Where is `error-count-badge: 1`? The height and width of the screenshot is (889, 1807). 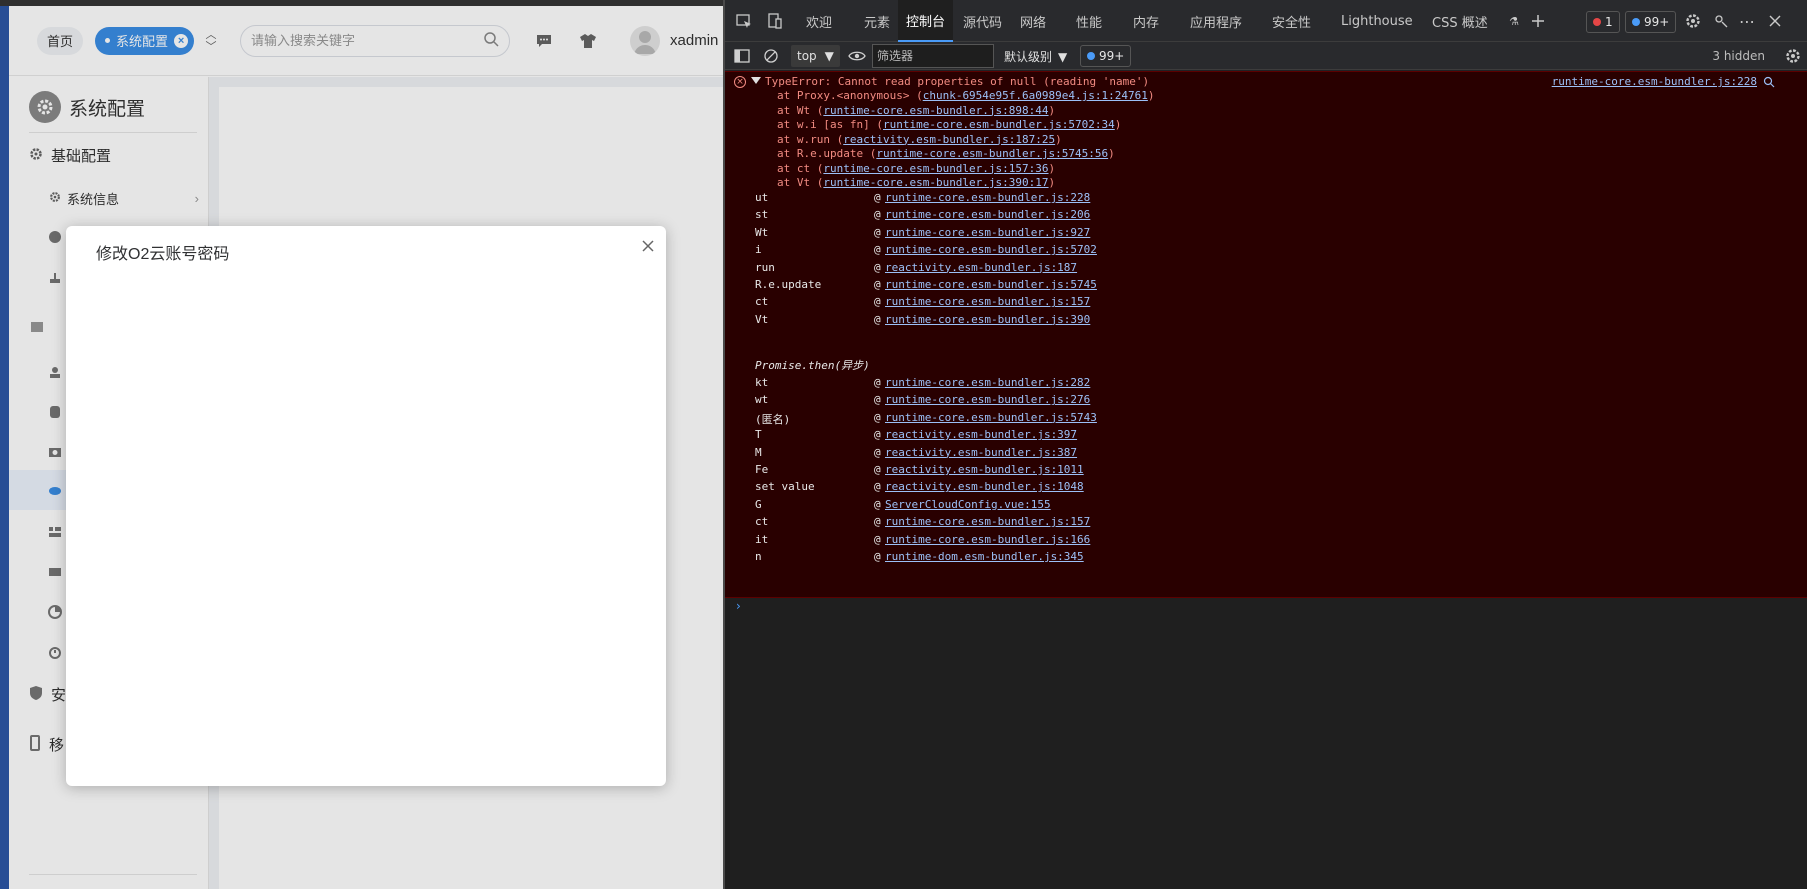
error-count-badge: 1 is located at coordinates (1603, 22).